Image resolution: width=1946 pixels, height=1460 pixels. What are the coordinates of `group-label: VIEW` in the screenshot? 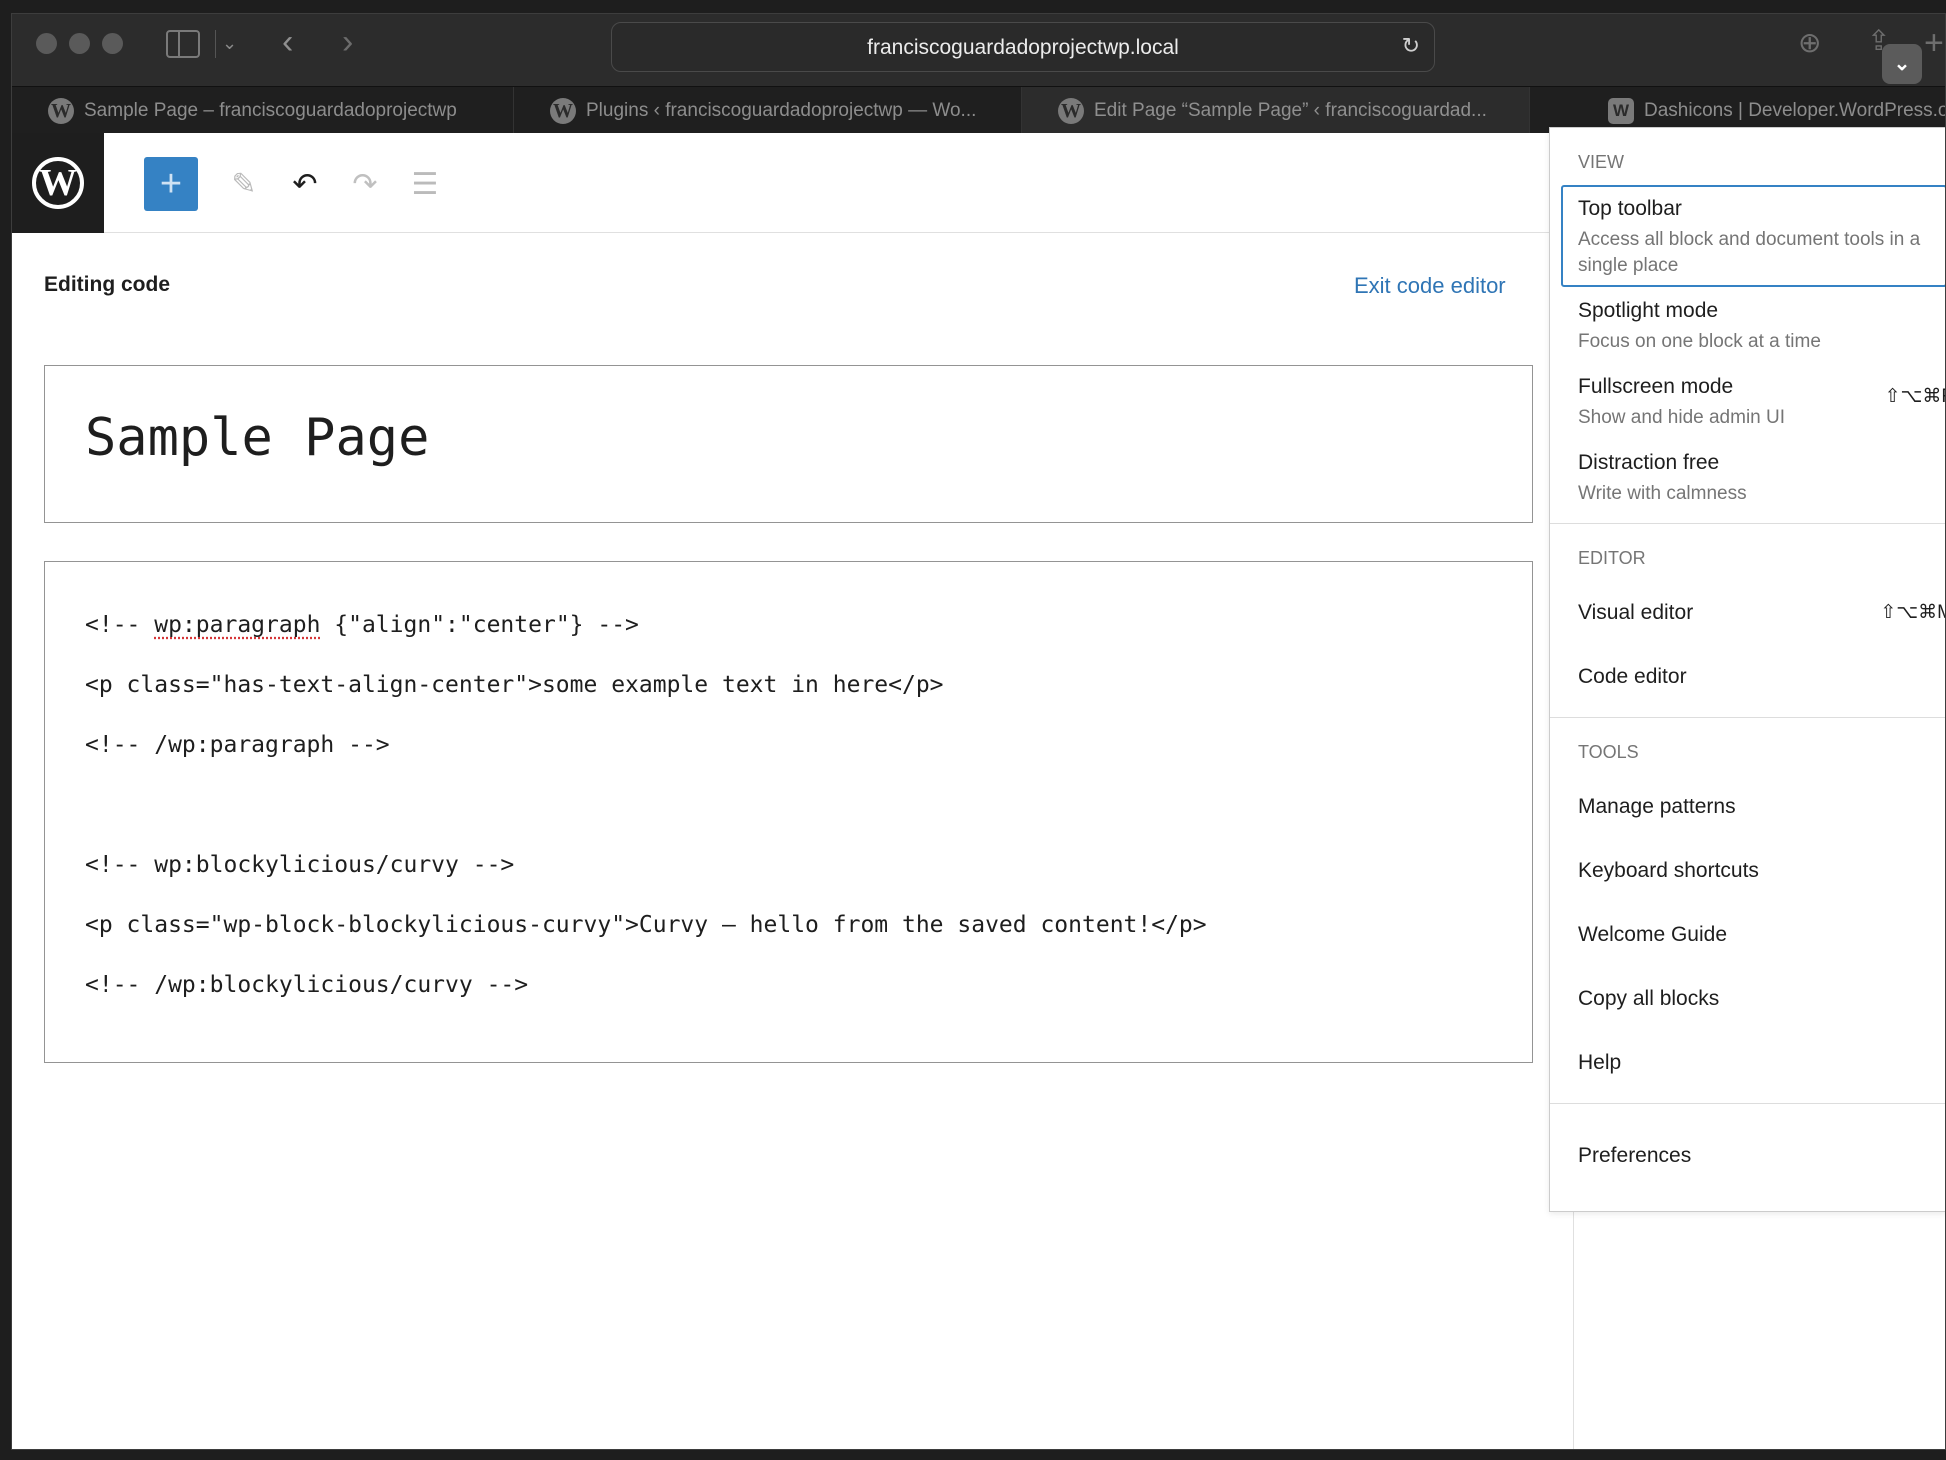 It's located at (1601, 162).